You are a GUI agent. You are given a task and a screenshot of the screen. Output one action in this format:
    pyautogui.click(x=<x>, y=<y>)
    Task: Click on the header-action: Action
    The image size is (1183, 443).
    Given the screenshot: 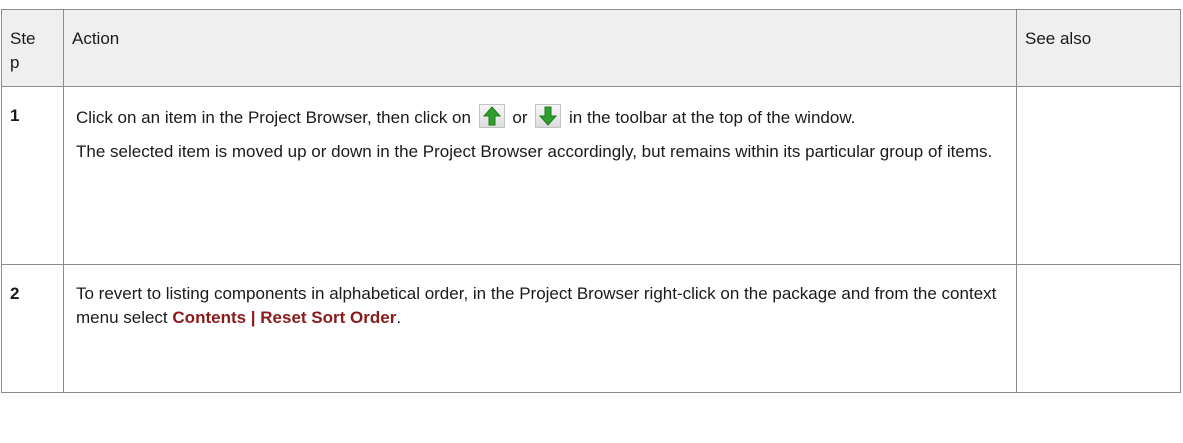 What is the action you would take?
    pyautogui.click(x=540, y=48)
    